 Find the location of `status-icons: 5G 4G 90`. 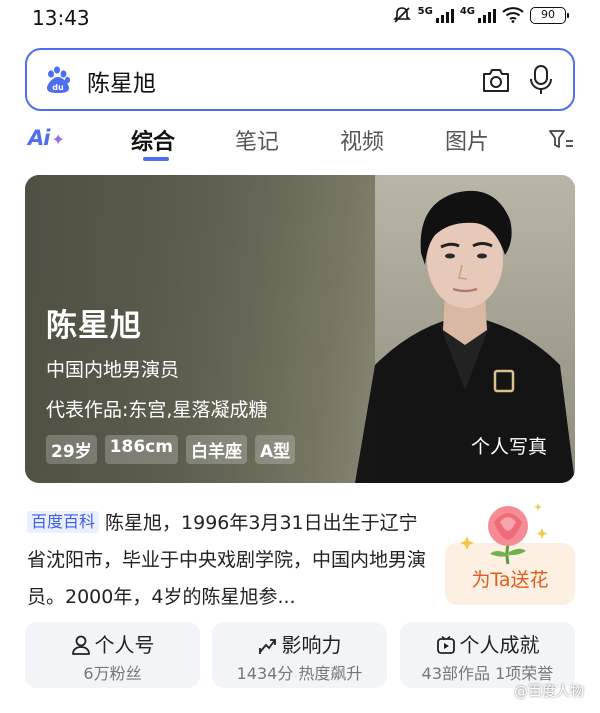

status-icons: 5G 4G 90 is located at coordinates (480, 15).